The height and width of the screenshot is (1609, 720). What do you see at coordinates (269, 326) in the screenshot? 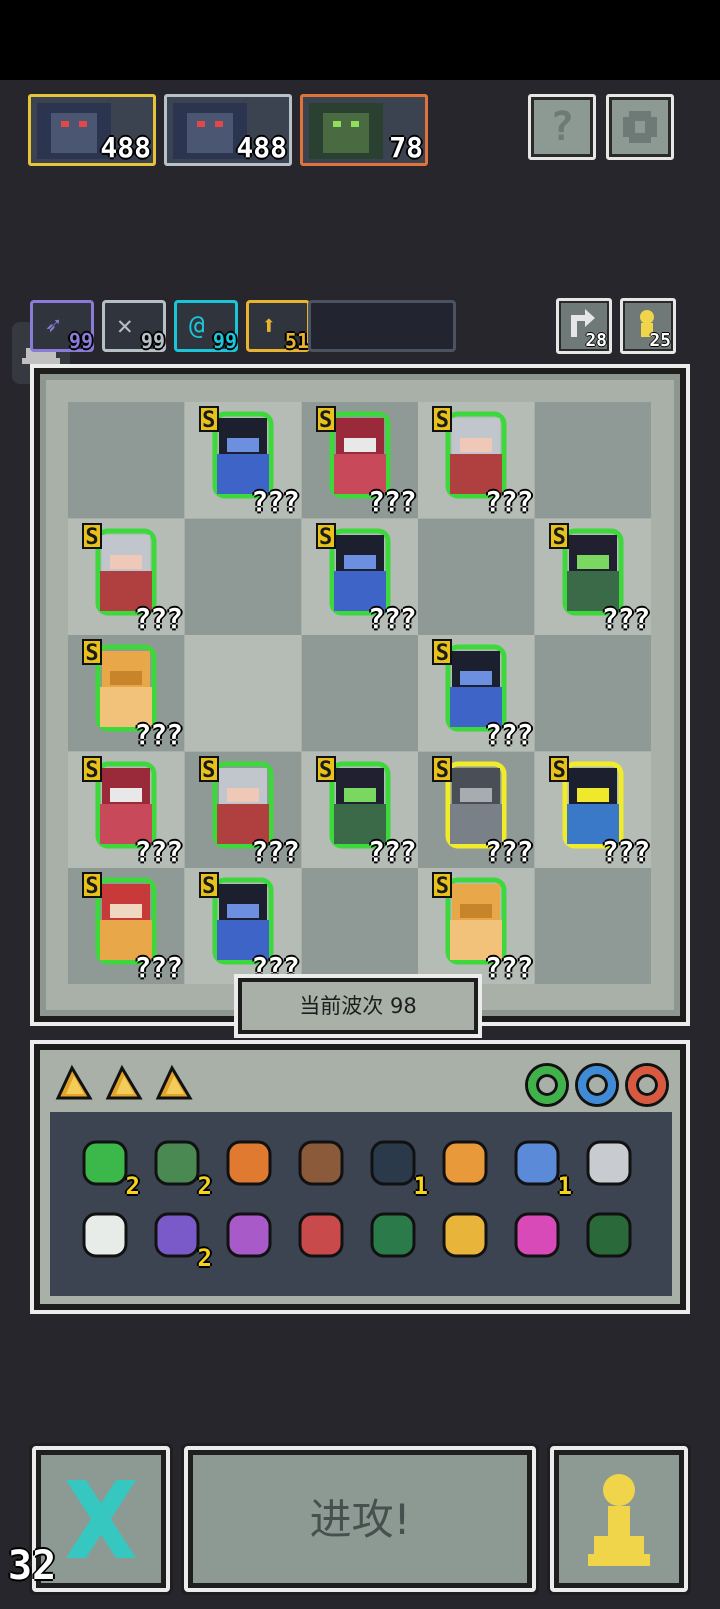
I see `arrow-up-icon: ⬆` at bounding box center [269, 326].